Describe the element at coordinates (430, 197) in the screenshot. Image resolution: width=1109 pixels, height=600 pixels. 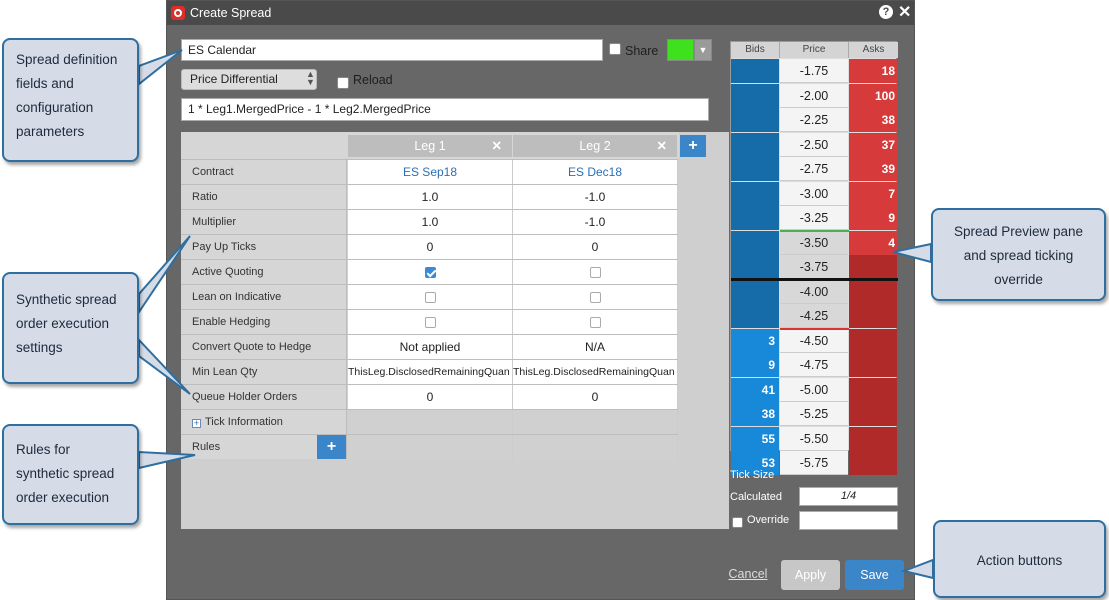
I see `leg1-ratio: 1.0` at that location.